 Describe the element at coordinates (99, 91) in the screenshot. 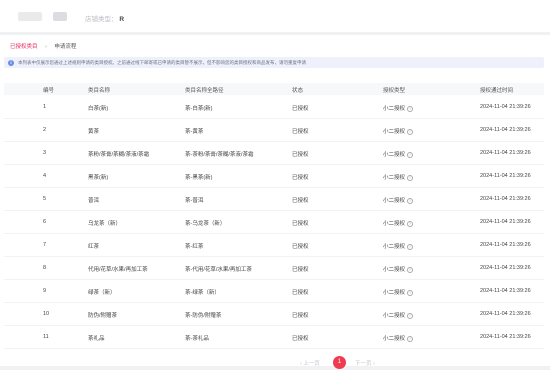

I see `column-header-name: 类目名称` at that location.